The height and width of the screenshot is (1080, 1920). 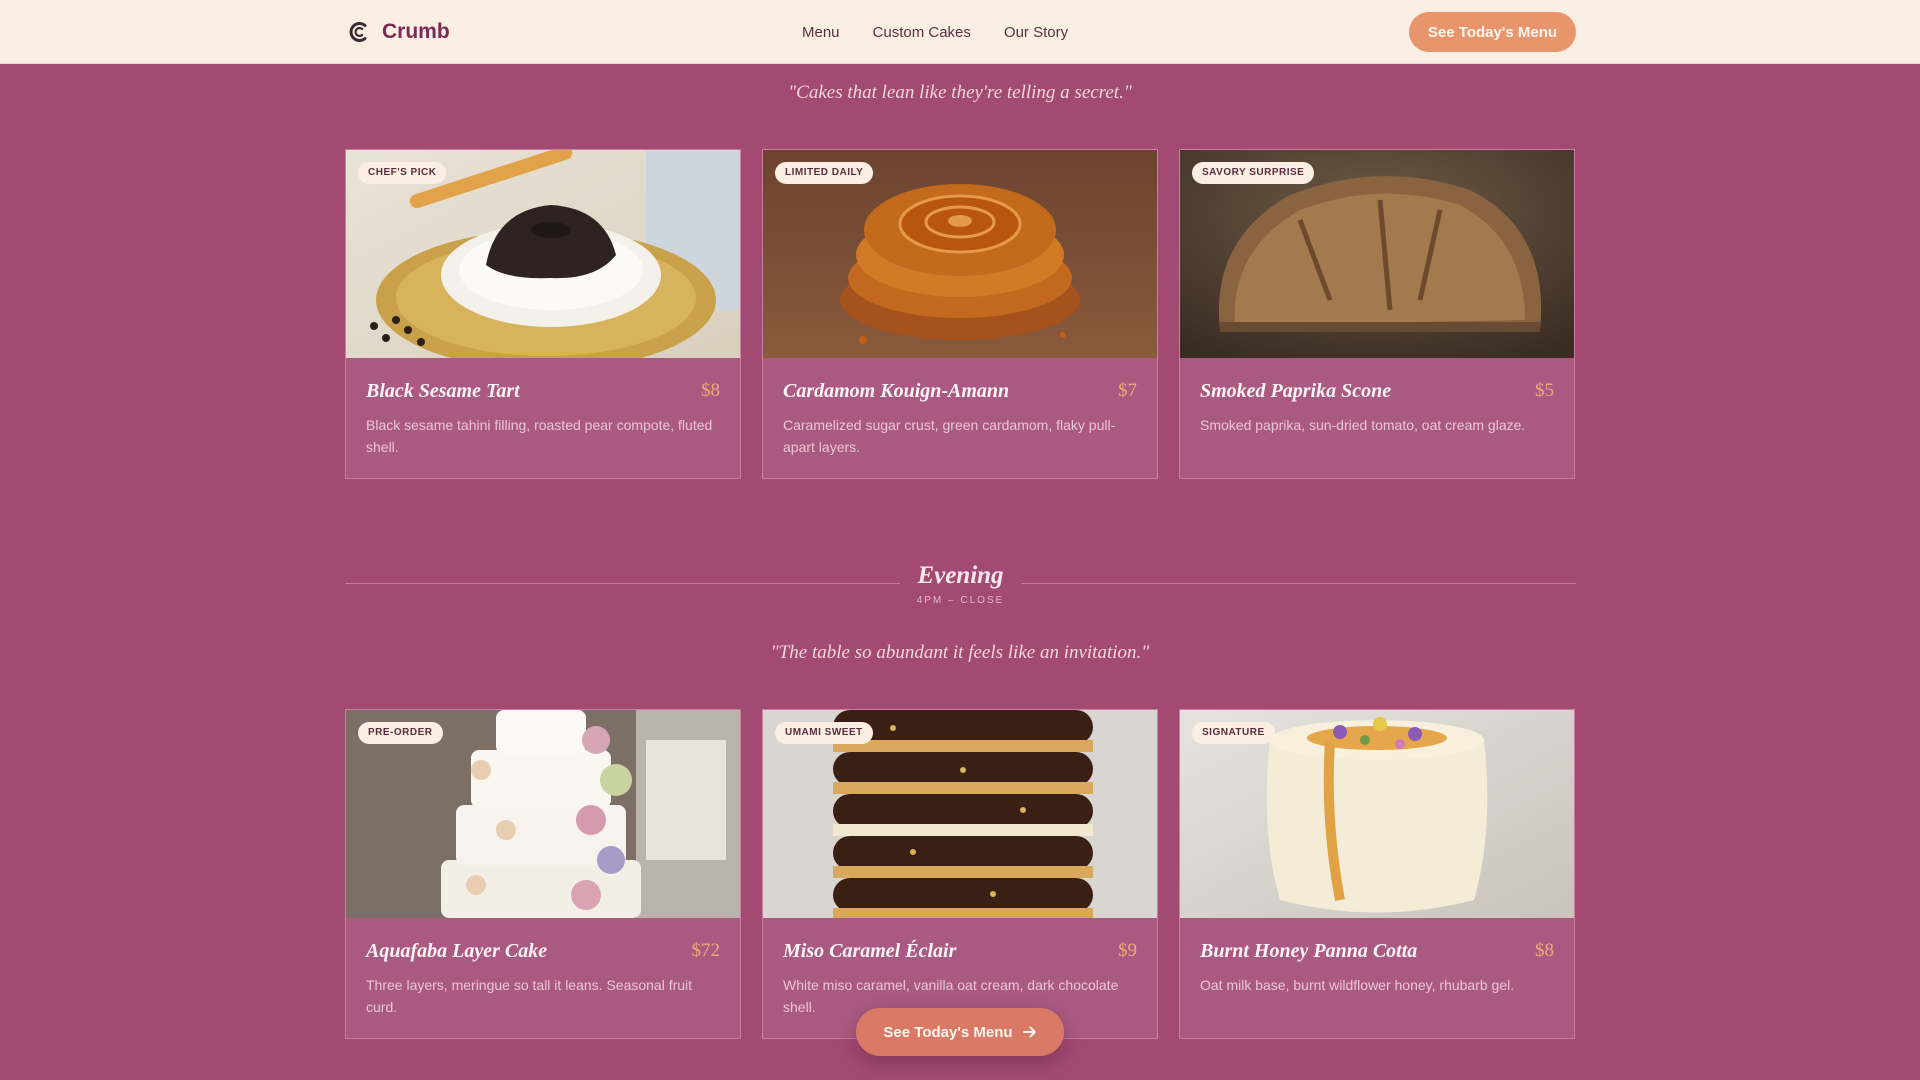 I want to click on brand-name: Crumb, so click(x=416, y=31).